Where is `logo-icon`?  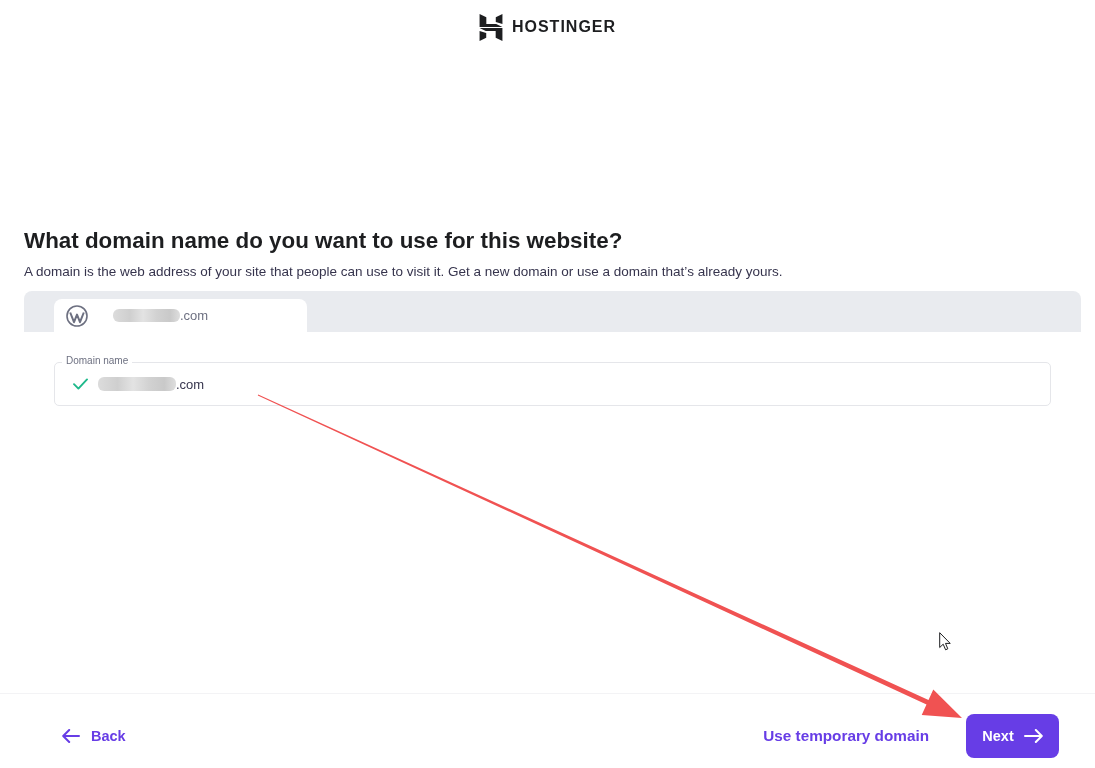
logo-icon is located at coordinates (490, 27).